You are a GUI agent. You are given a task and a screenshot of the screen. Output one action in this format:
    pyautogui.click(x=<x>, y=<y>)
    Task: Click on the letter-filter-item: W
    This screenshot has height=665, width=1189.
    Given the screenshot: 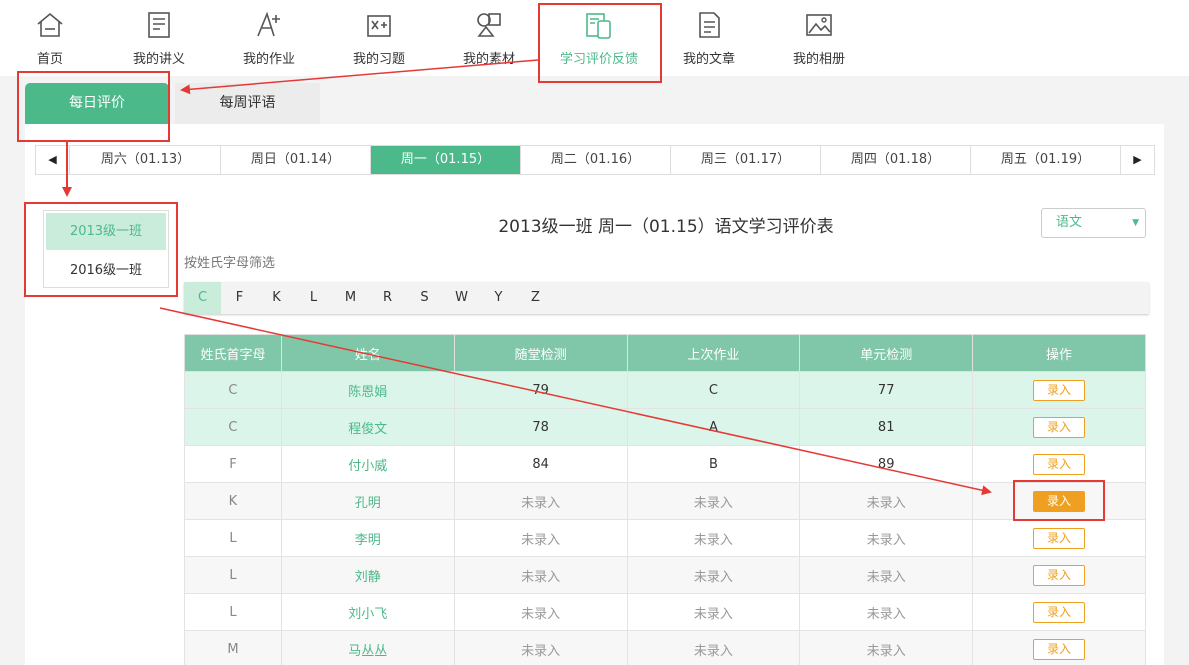 What is the action you would take?
    pyautogui.click(x=461, y=298)
    